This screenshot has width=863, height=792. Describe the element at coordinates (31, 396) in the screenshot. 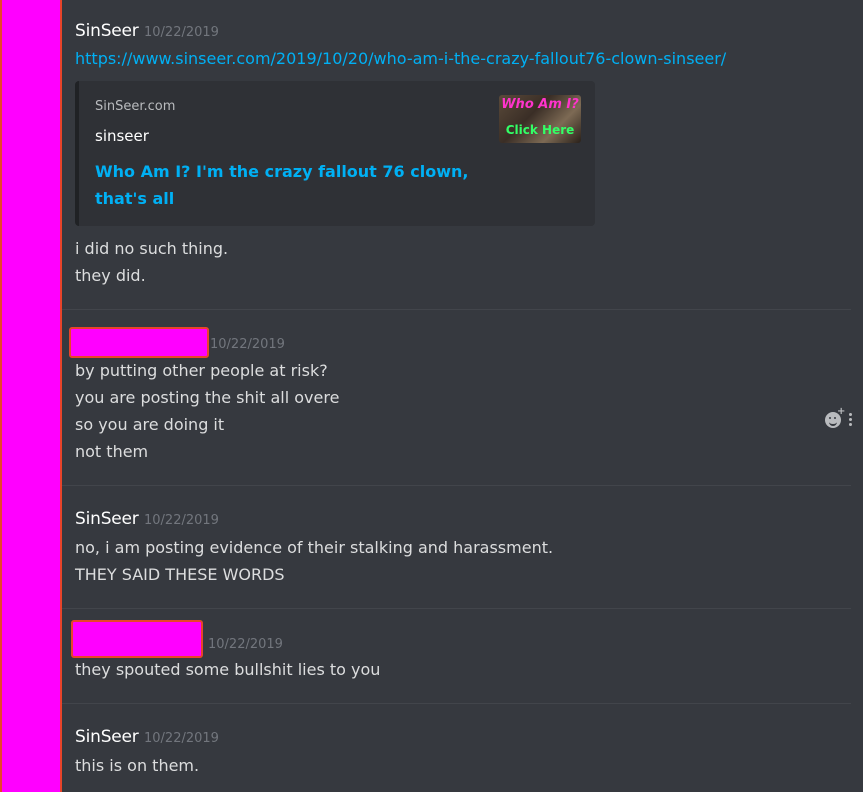

I see `redacted-sidebar` at that location.